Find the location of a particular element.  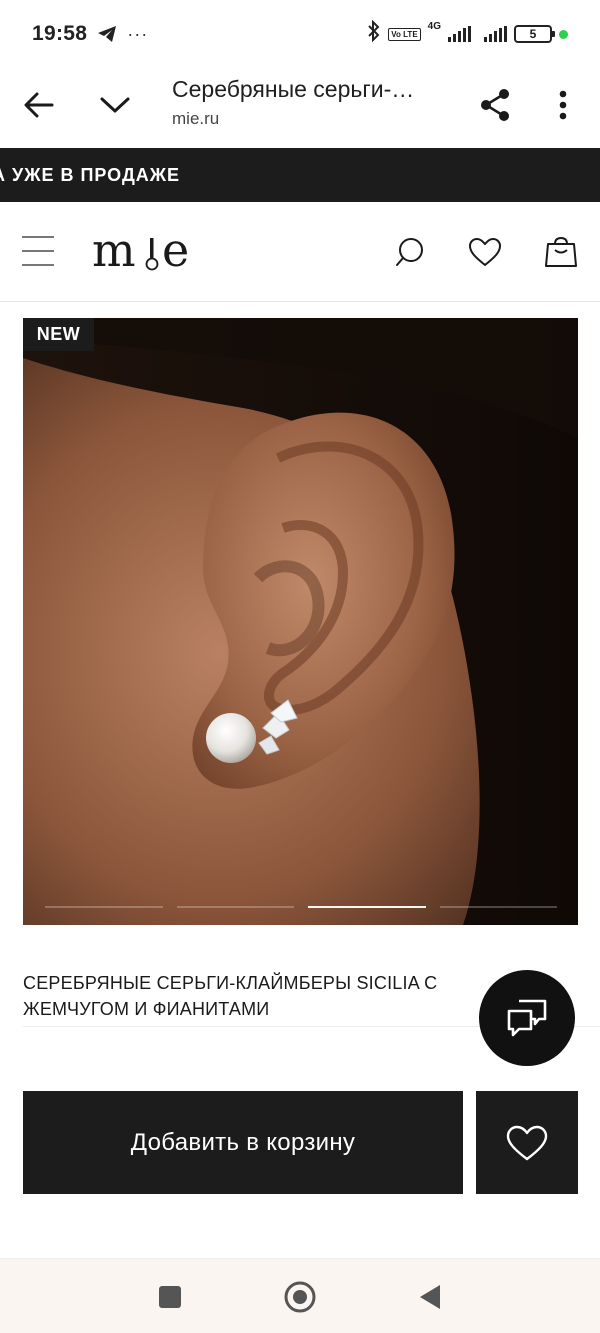

more-options-button is located at coordinates (563, 105).